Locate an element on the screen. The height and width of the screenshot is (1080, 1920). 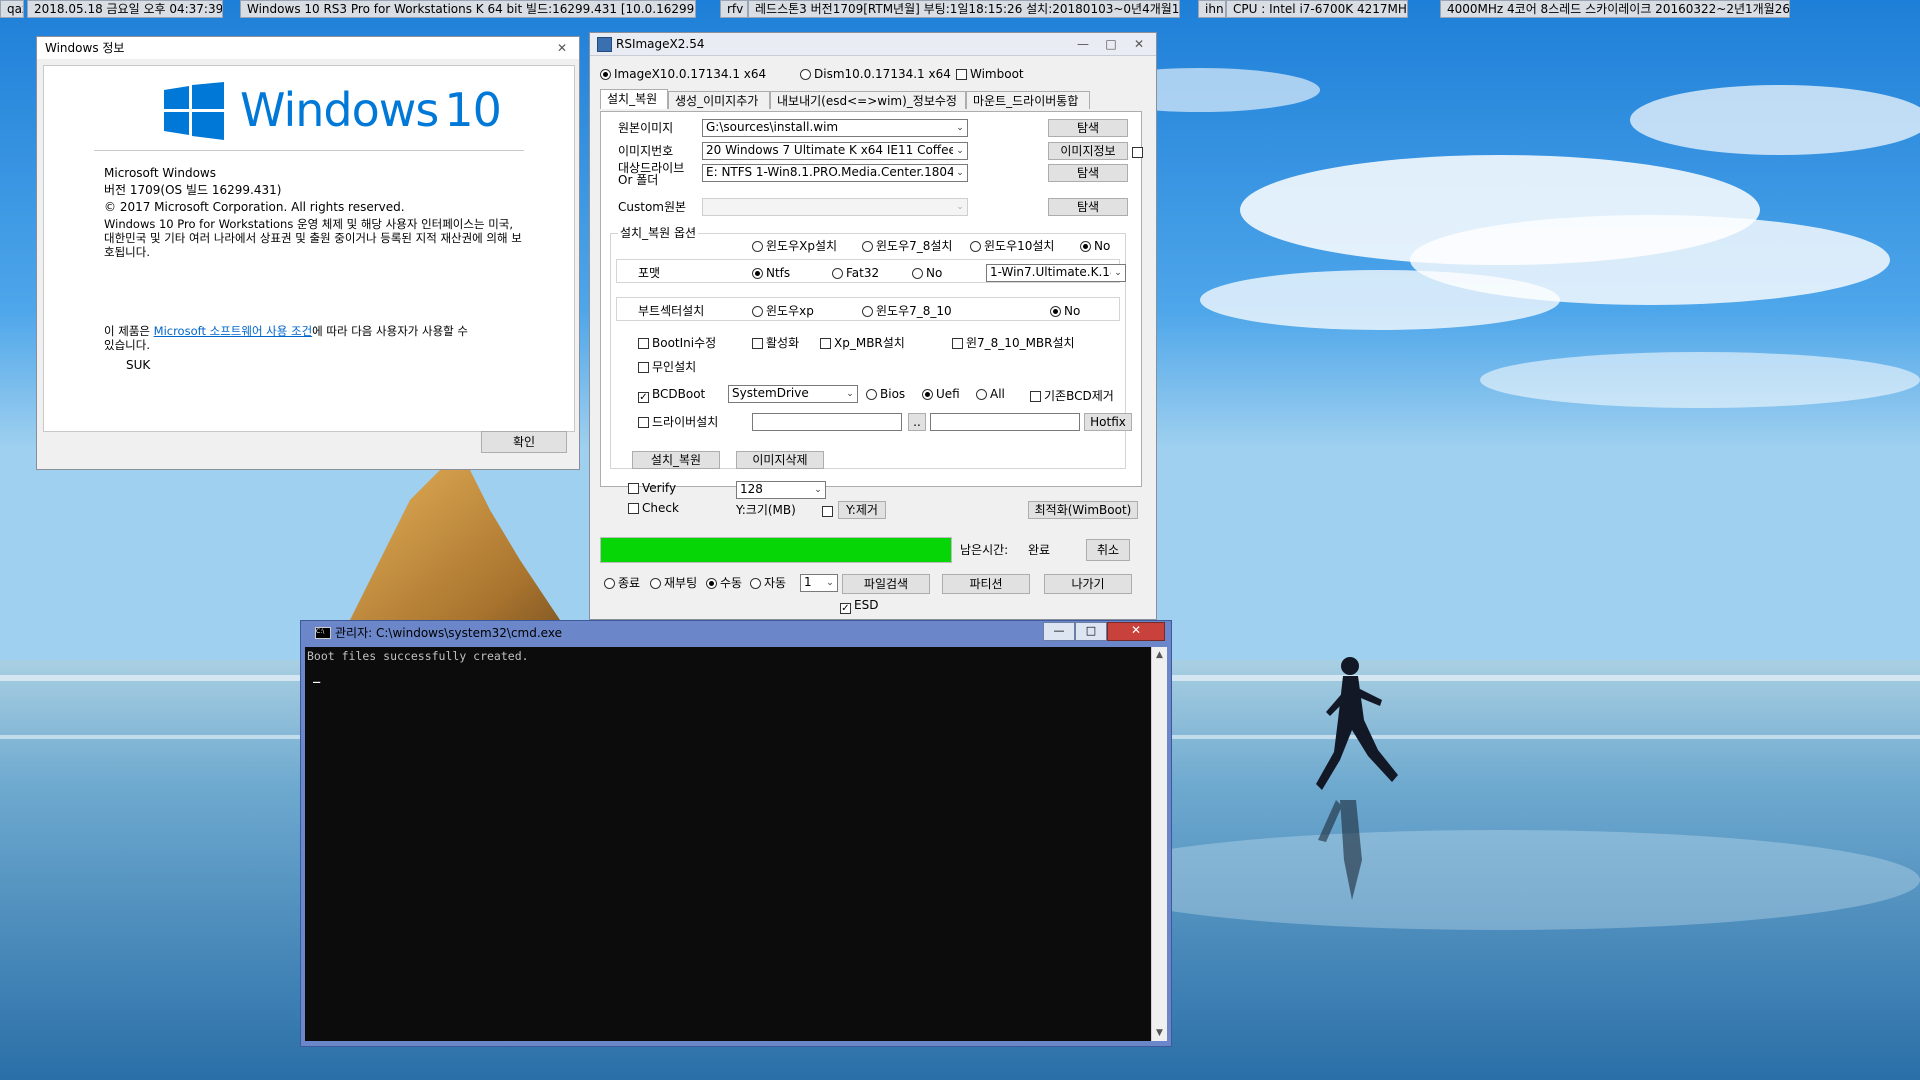
bootini-option: BootIni수정 is located at coordinates (677, 343).